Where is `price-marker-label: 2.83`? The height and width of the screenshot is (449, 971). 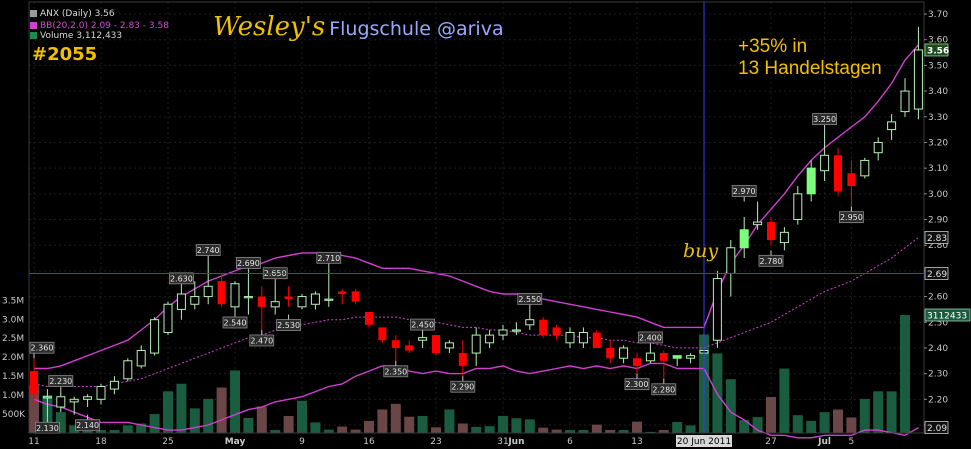 price-marker-label: 2.83 is located at coordinates (937, 239).